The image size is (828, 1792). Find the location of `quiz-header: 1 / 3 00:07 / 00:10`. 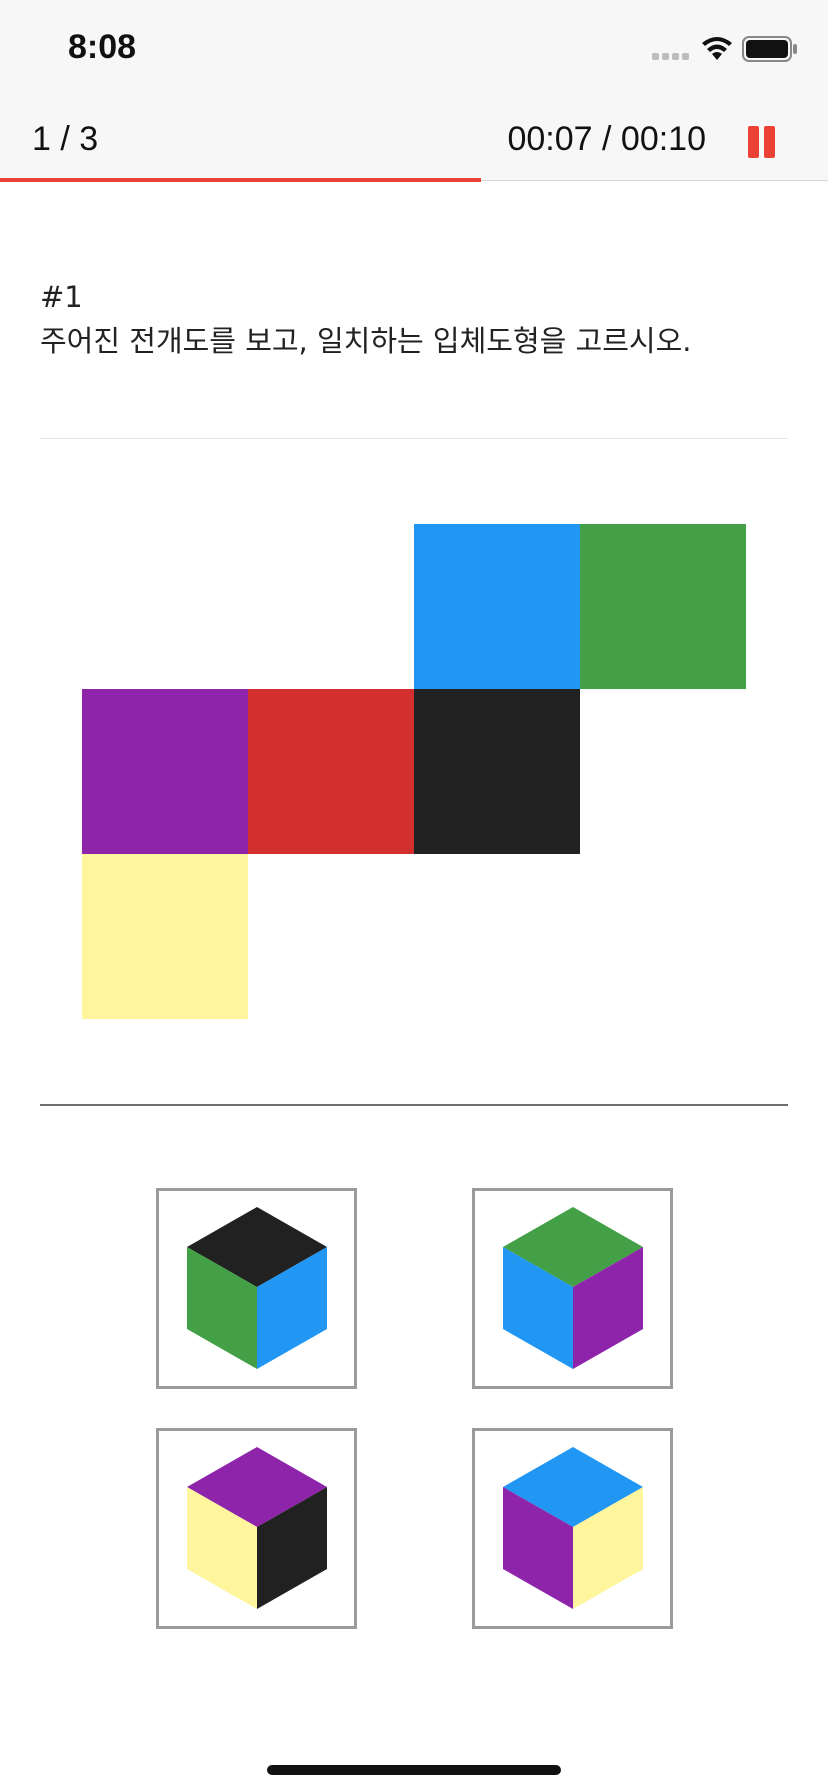

quiz-header: 1 / 3 00:07 / 00:10 is located at coordinates (414, 140).